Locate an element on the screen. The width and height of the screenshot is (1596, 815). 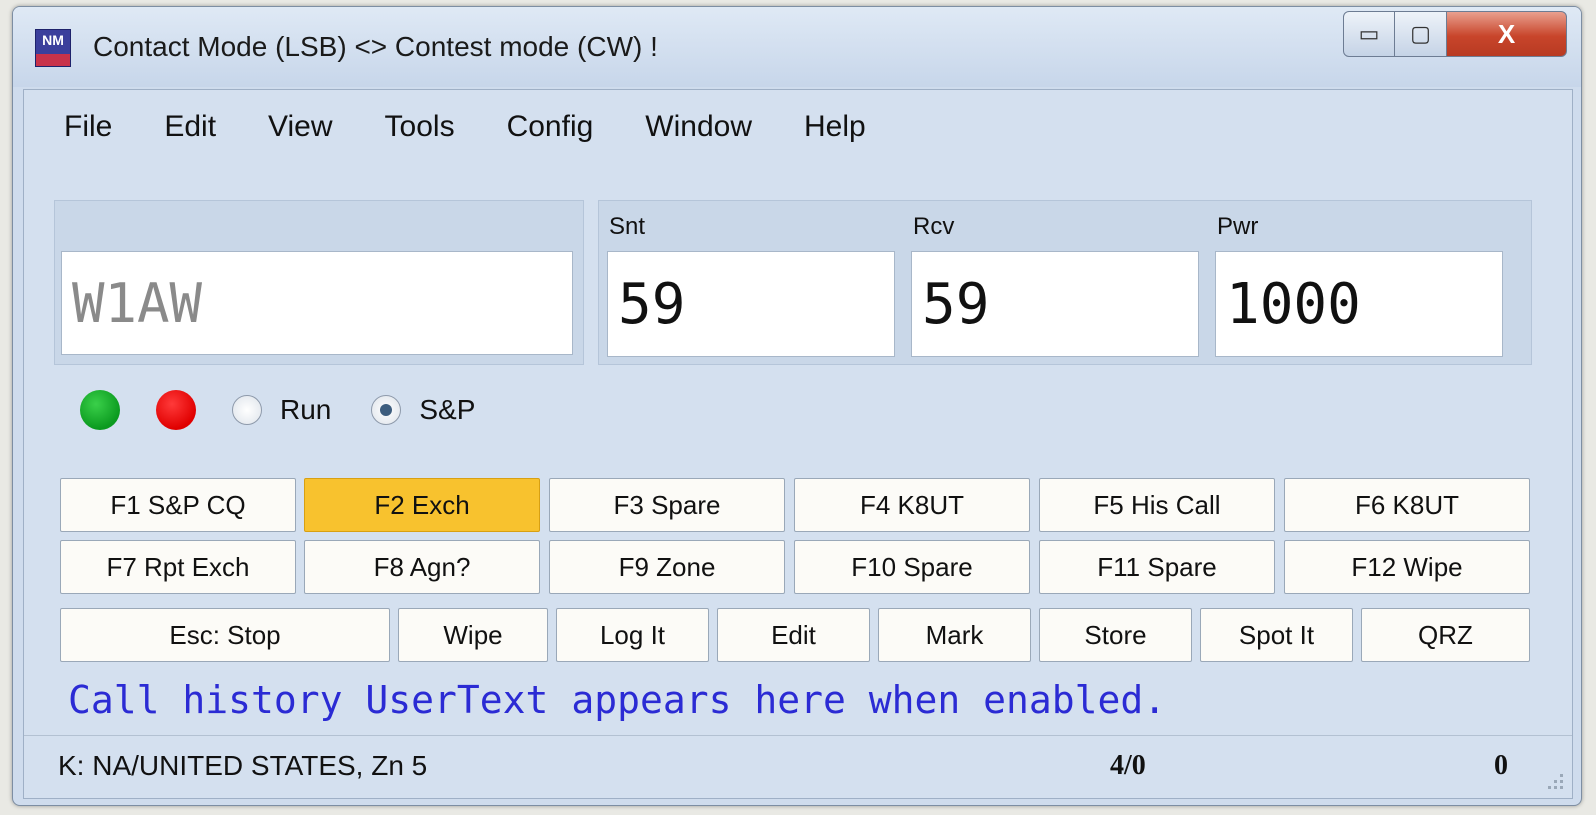
callsign-panel: W1AW is located at coordinates (319, 282).